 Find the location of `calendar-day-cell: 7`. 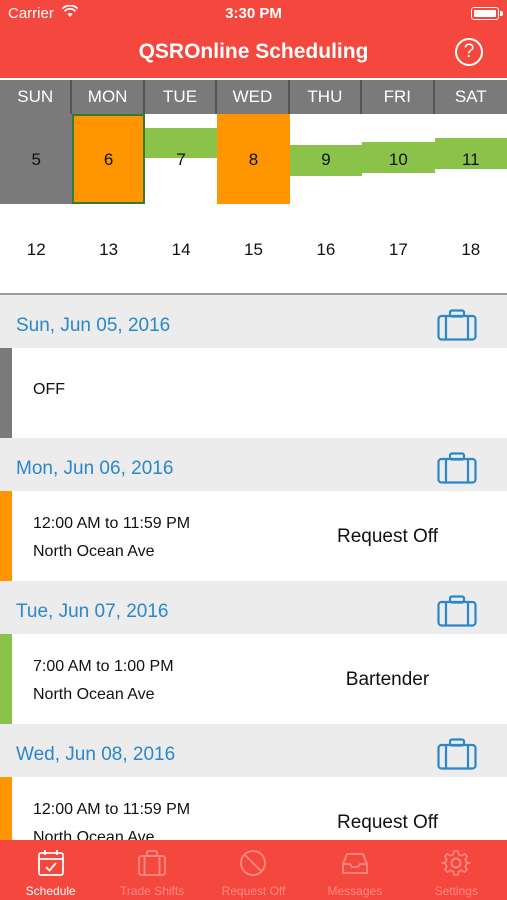

calendar-day-cell: 7 is located at coordinates (181, 159).